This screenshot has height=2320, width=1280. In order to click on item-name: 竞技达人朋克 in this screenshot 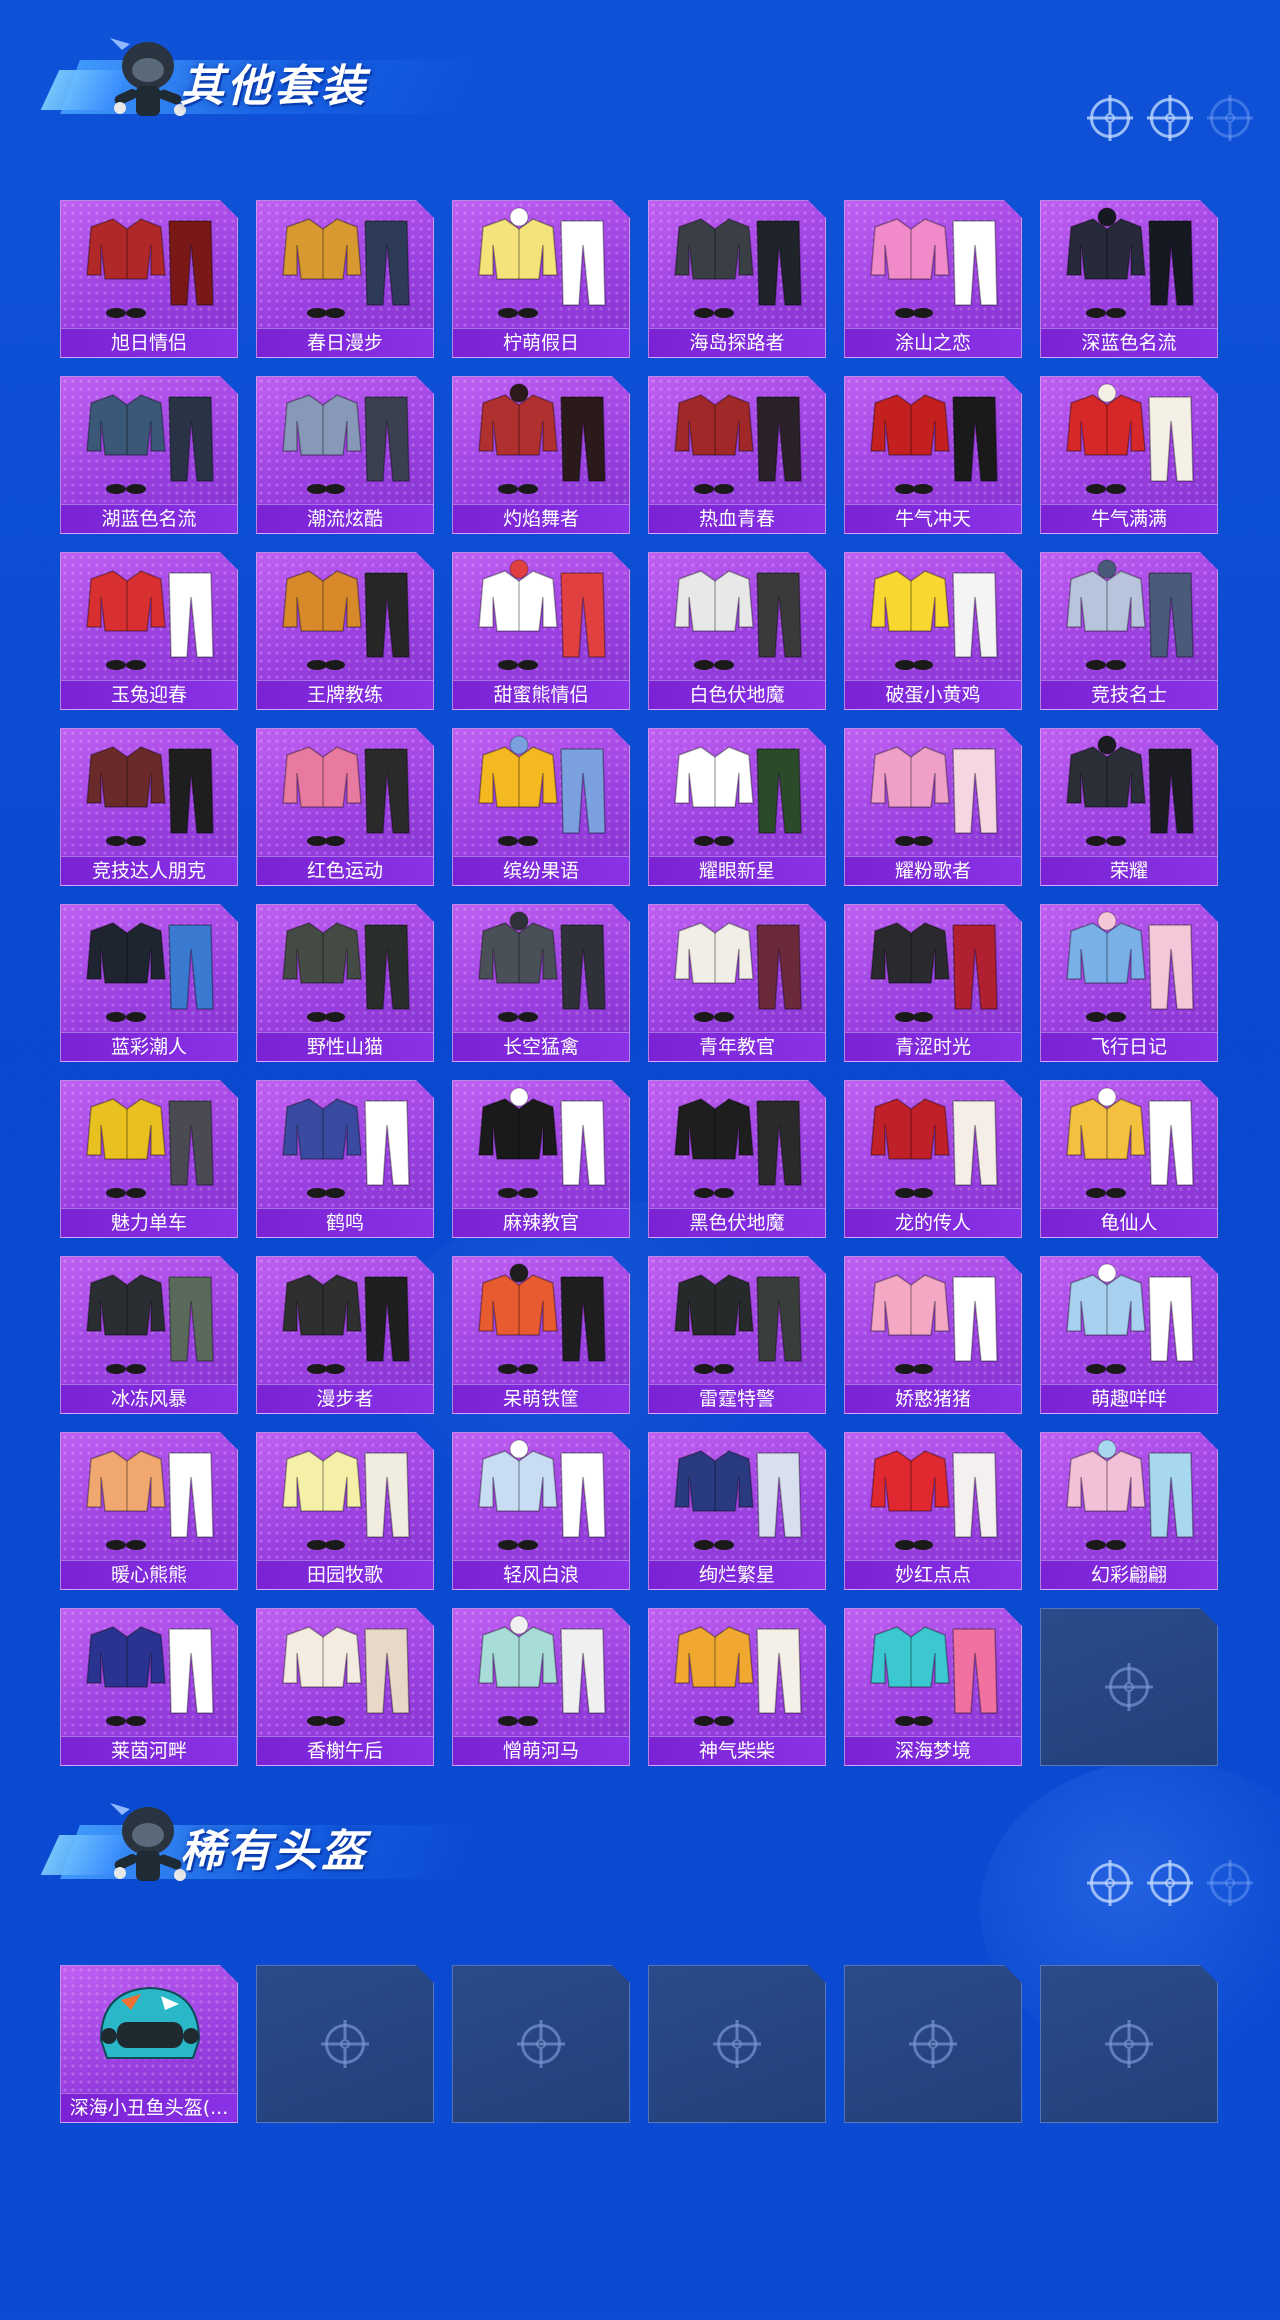, I will do `click(148, 871)`.